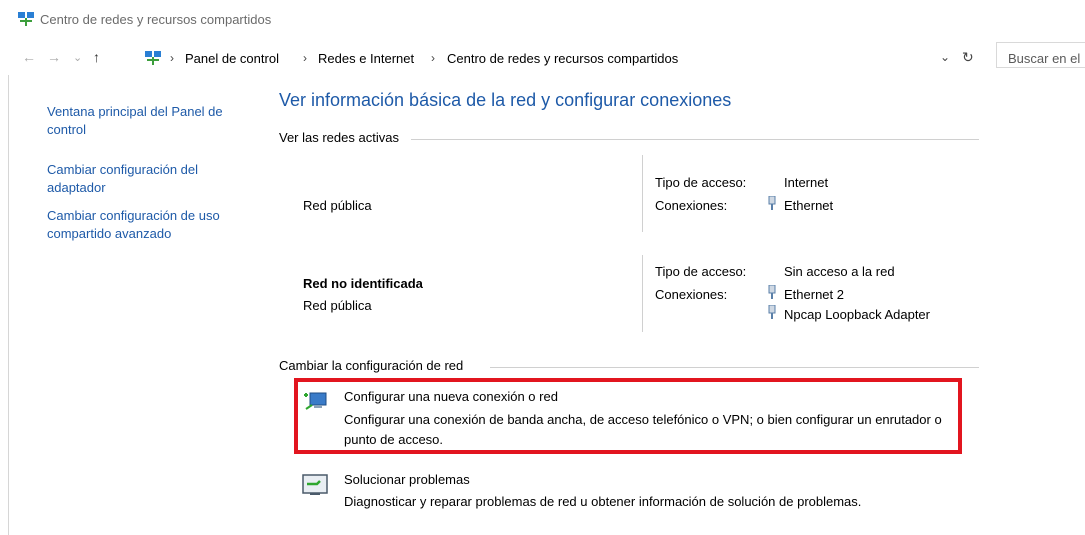 This screenshot has height=535, width=1085. I want to click on connection-link-npcap-loopback: Npcap Loopback Adapter, so click(857, 314).